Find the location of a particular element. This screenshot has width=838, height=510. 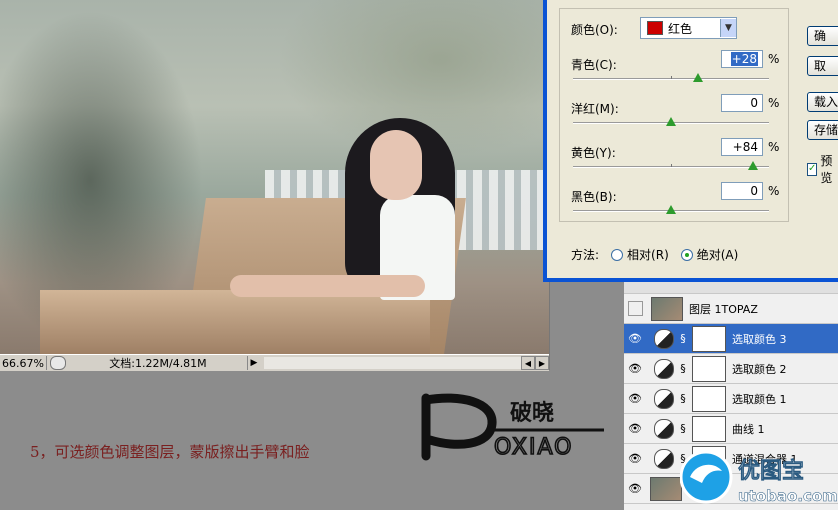

layer-name: 选取颜色 2 is located at coordinates (759, 369).